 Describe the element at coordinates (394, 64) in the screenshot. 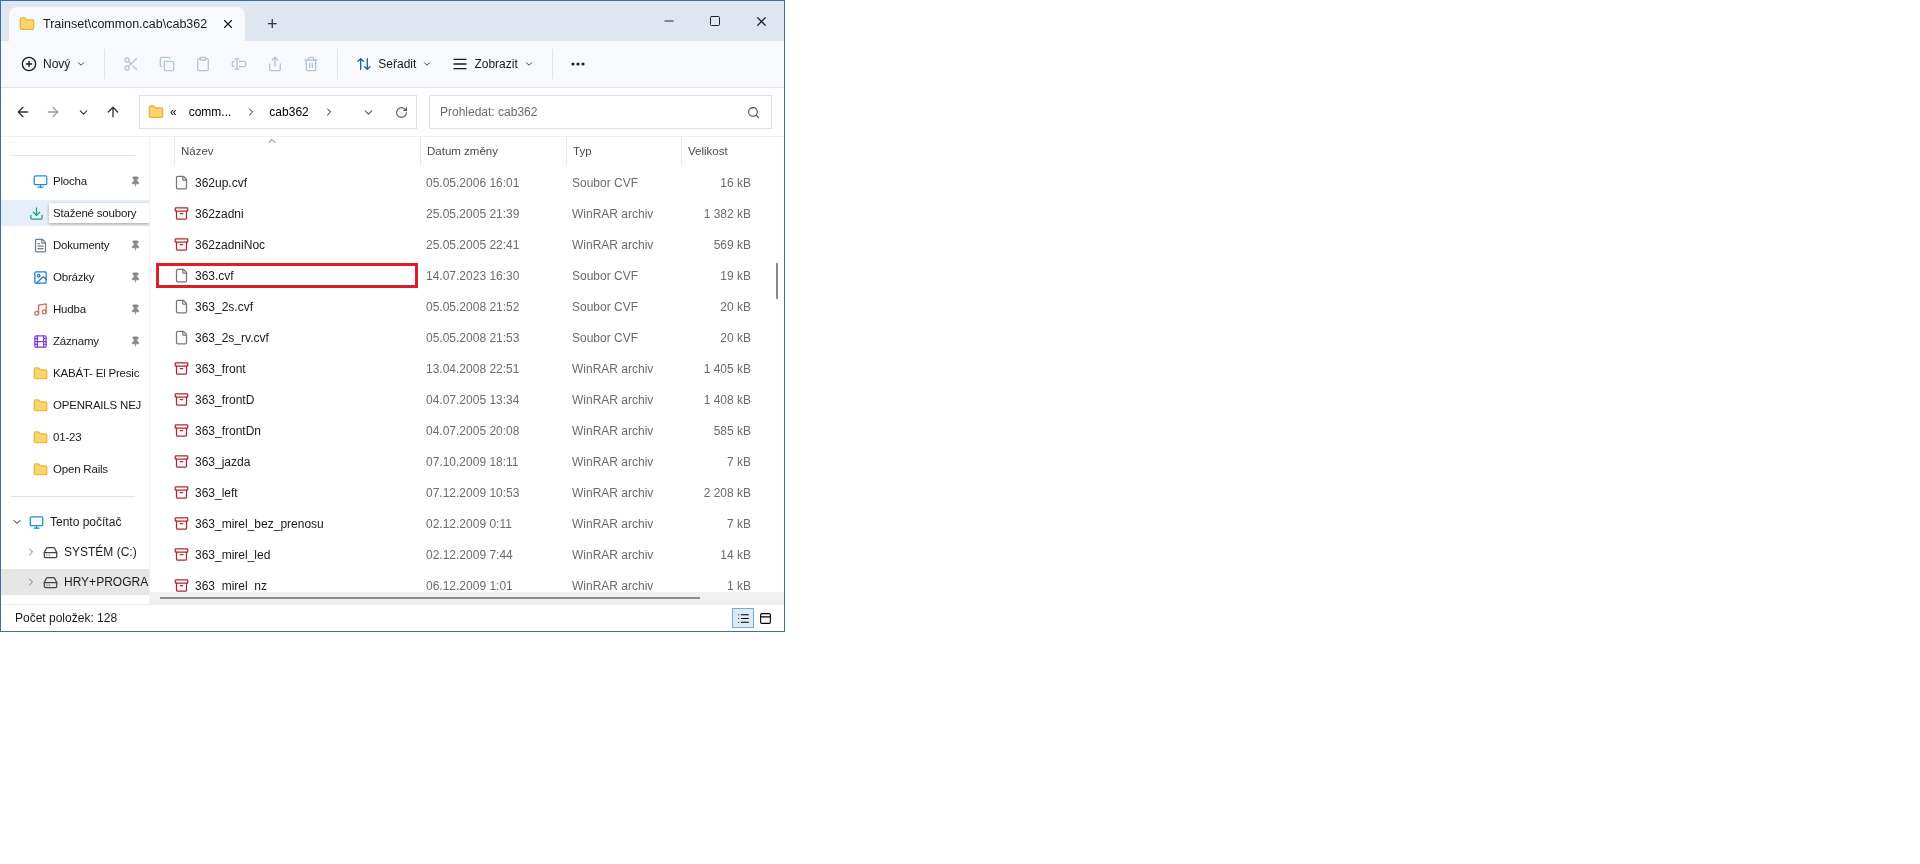

I see `sort-button: Seřadit` at that location.